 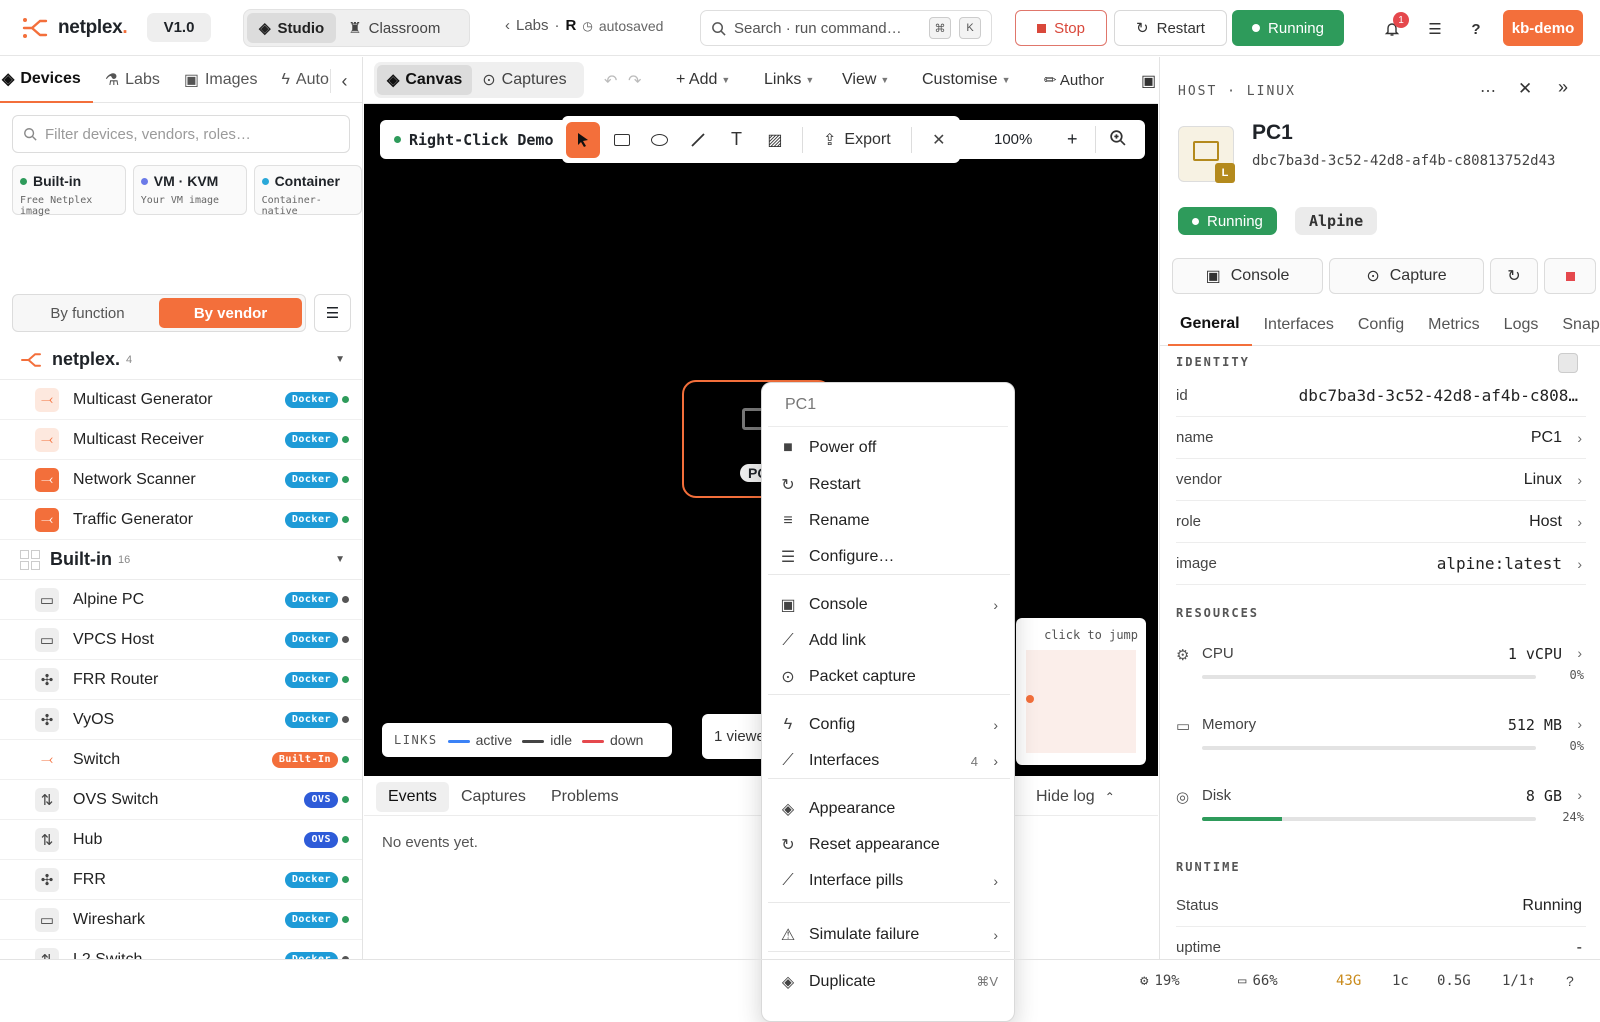 I want to click on view-menu: View ▼, so click(x=865, y=80).